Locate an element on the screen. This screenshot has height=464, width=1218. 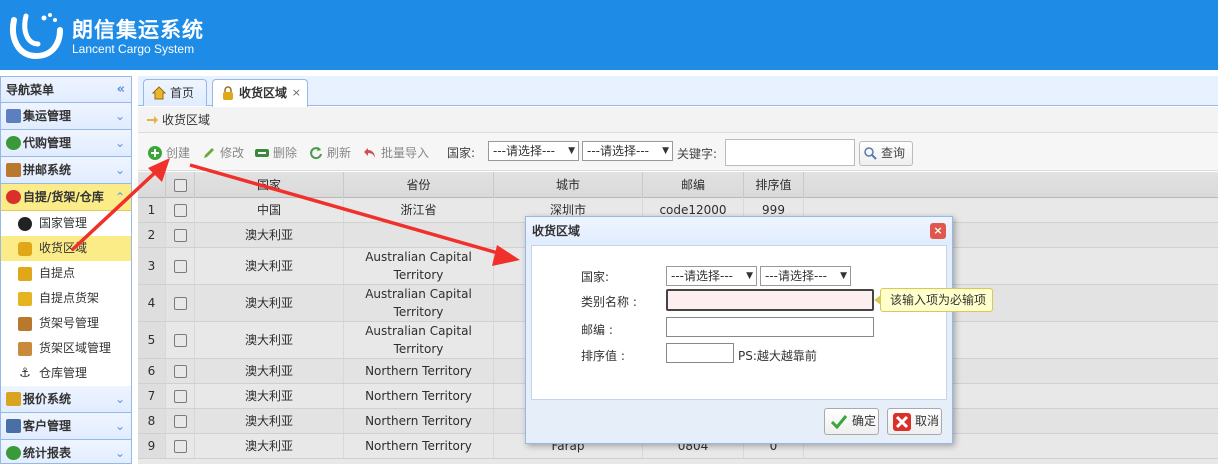
dialog-province-select: ---请选择--- ▼ is located at coordinates (805, 276).